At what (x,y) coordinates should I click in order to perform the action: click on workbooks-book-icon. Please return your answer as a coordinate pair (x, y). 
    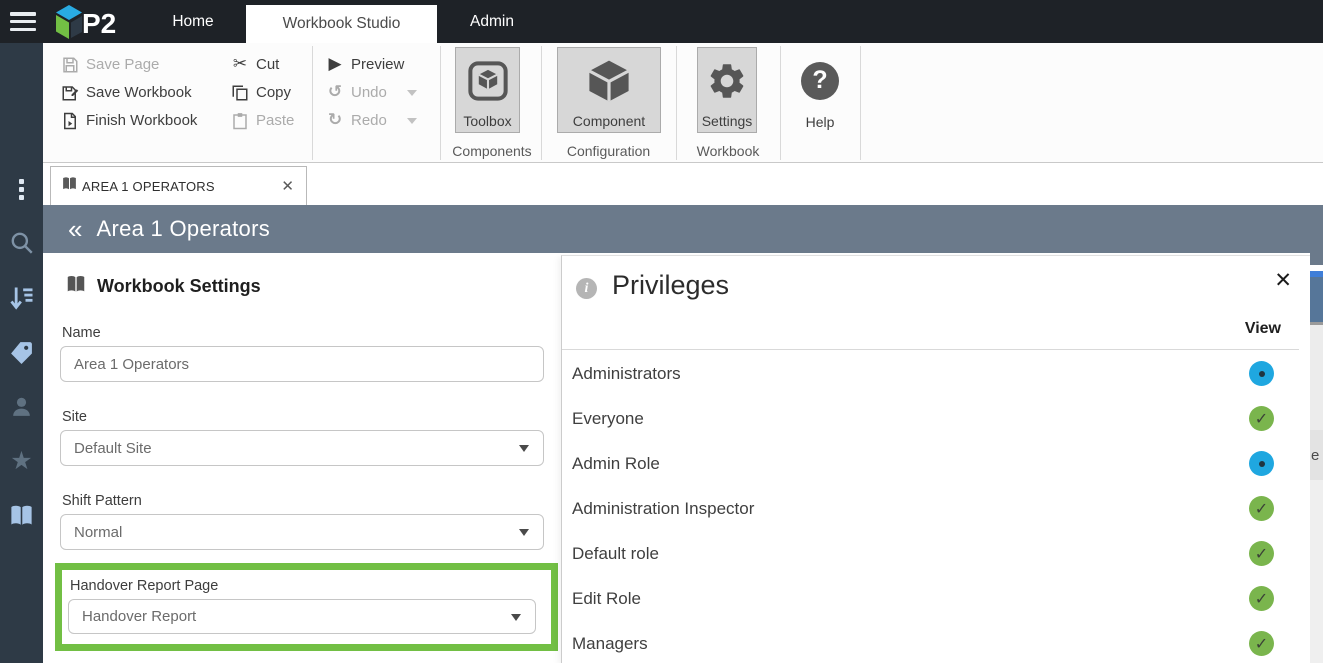
    Looking at the image, I should click on (21, 515).